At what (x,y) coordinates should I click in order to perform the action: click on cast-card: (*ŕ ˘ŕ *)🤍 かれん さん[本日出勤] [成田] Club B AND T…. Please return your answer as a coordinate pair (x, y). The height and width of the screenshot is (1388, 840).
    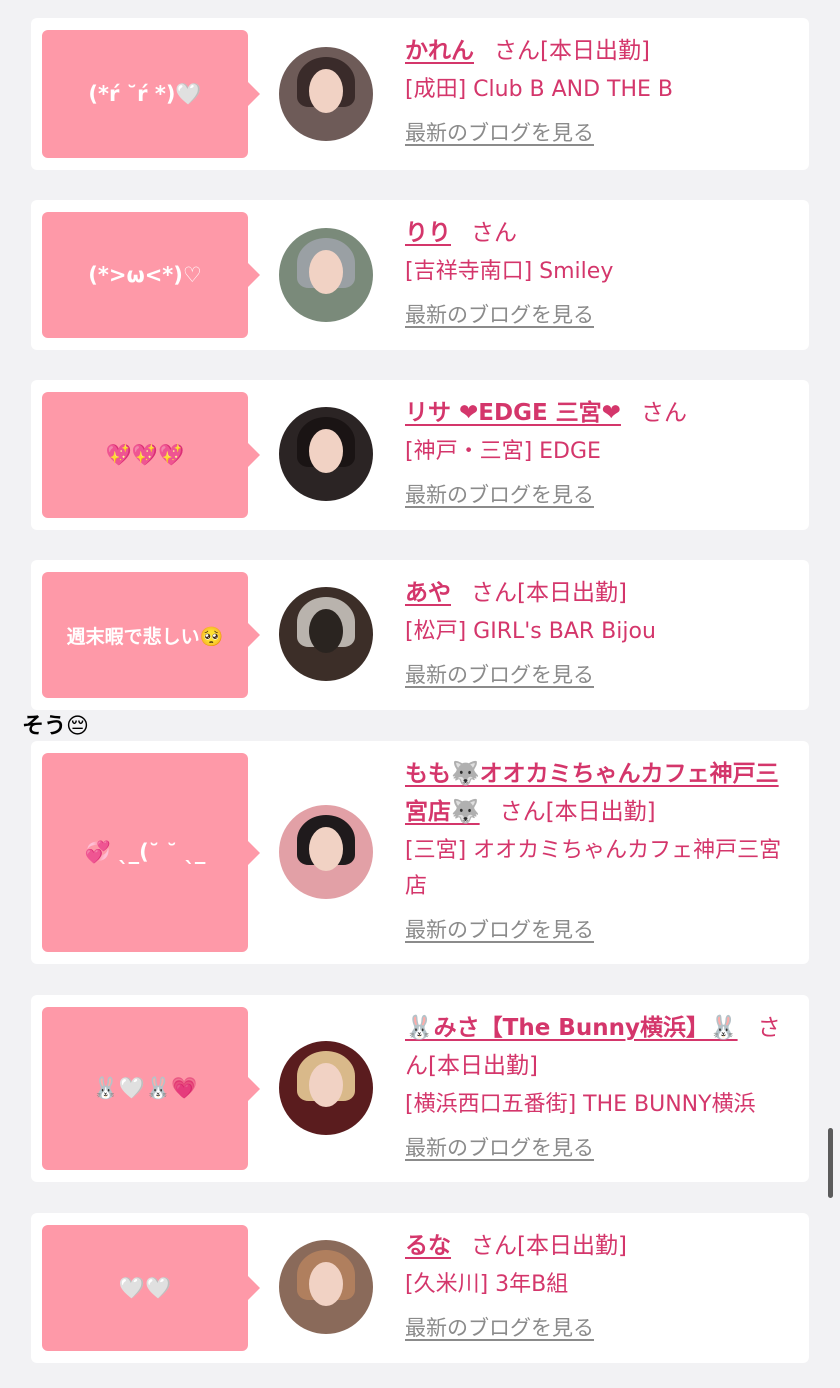
    Looking at the image, I should click on (420, 94).